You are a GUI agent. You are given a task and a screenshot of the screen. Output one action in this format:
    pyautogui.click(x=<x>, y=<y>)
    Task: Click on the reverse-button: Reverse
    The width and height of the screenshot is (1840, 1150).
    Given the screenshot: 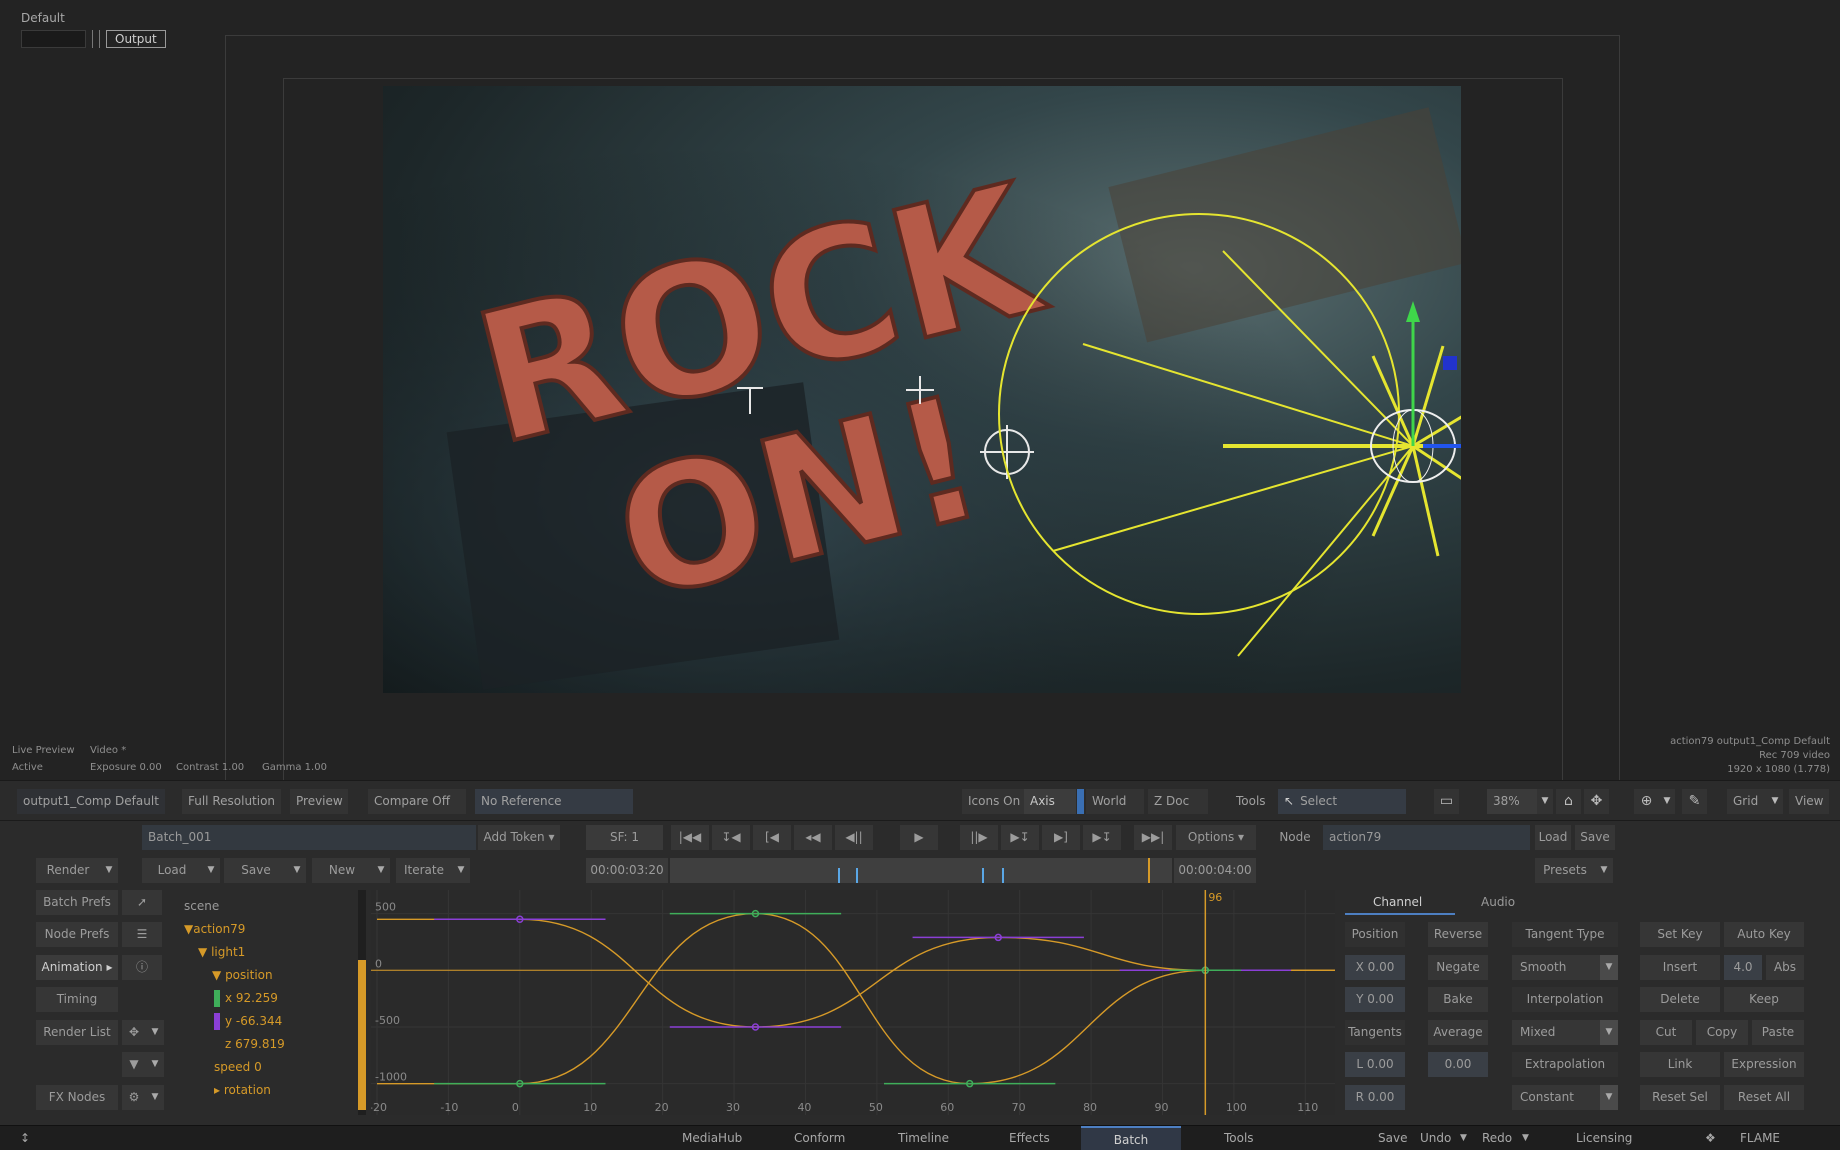 What is the action you would take?
    pyautogui.click(x=1458, y=934)
    